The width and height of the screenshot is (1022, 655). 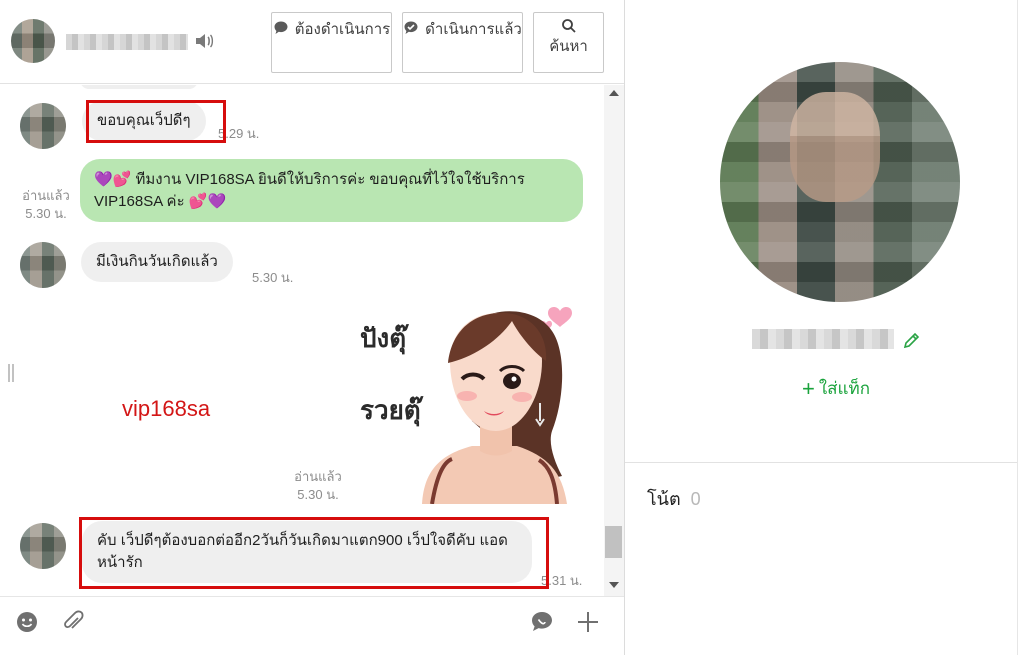 I want to click on emoji-icon, so click(x=27, y=622).